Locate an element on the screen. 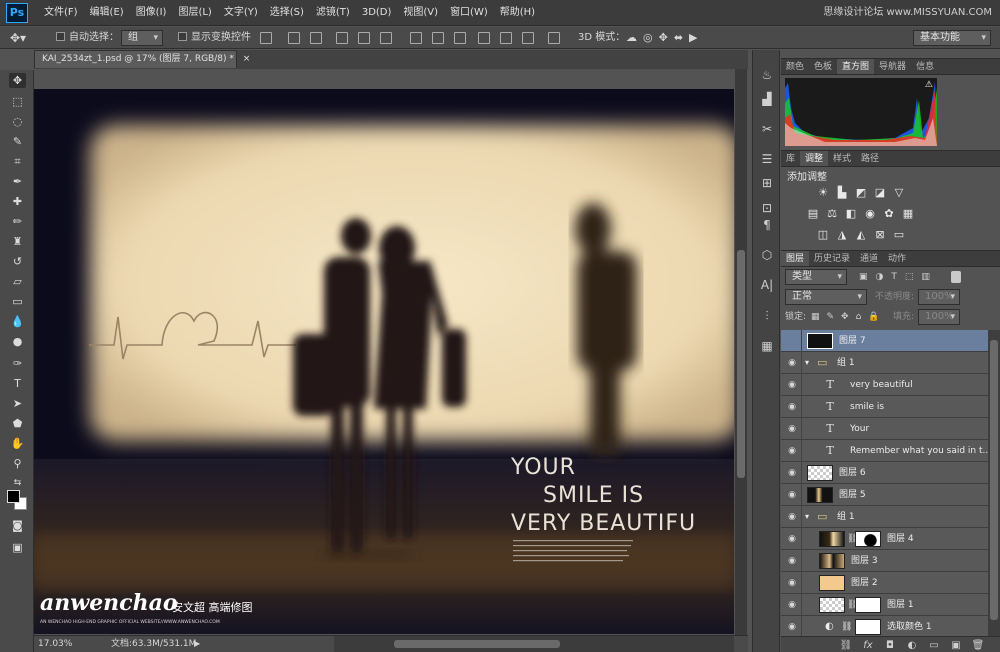 The image size is (1000, 652). distribute-right-icon is located at coordinates (528, 38).